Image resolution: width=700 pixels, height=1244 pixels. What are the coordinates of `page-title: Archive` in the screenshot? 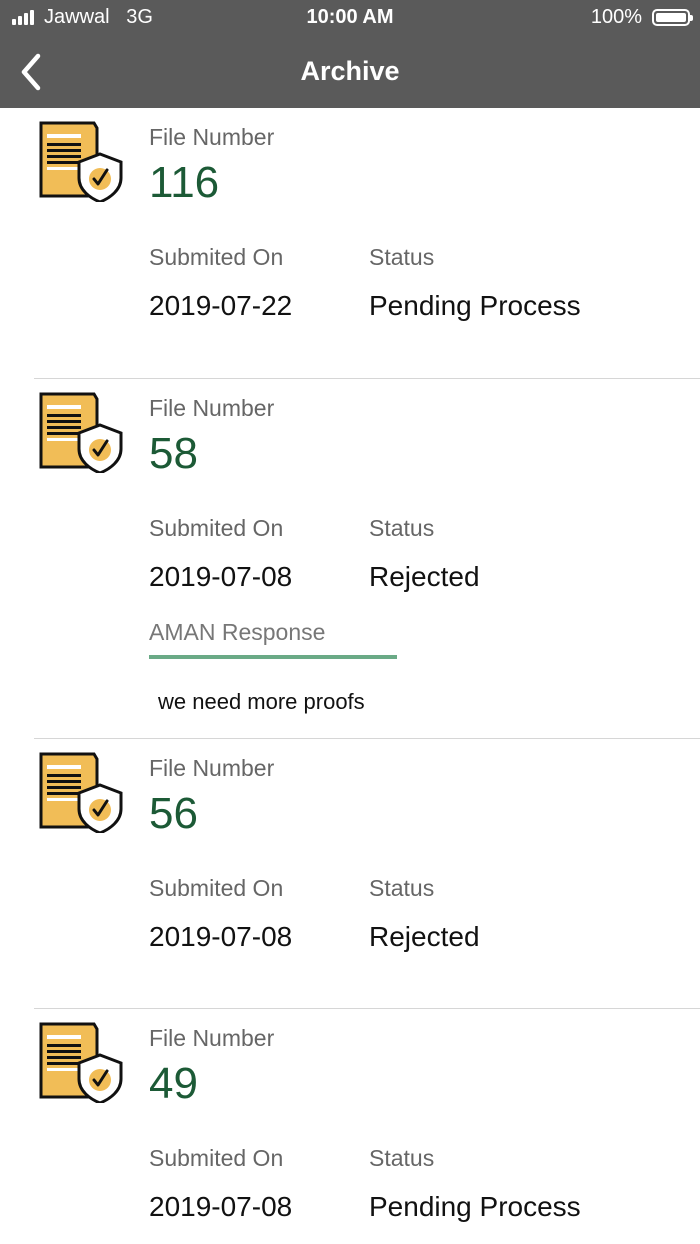 It's located at (350, 71).